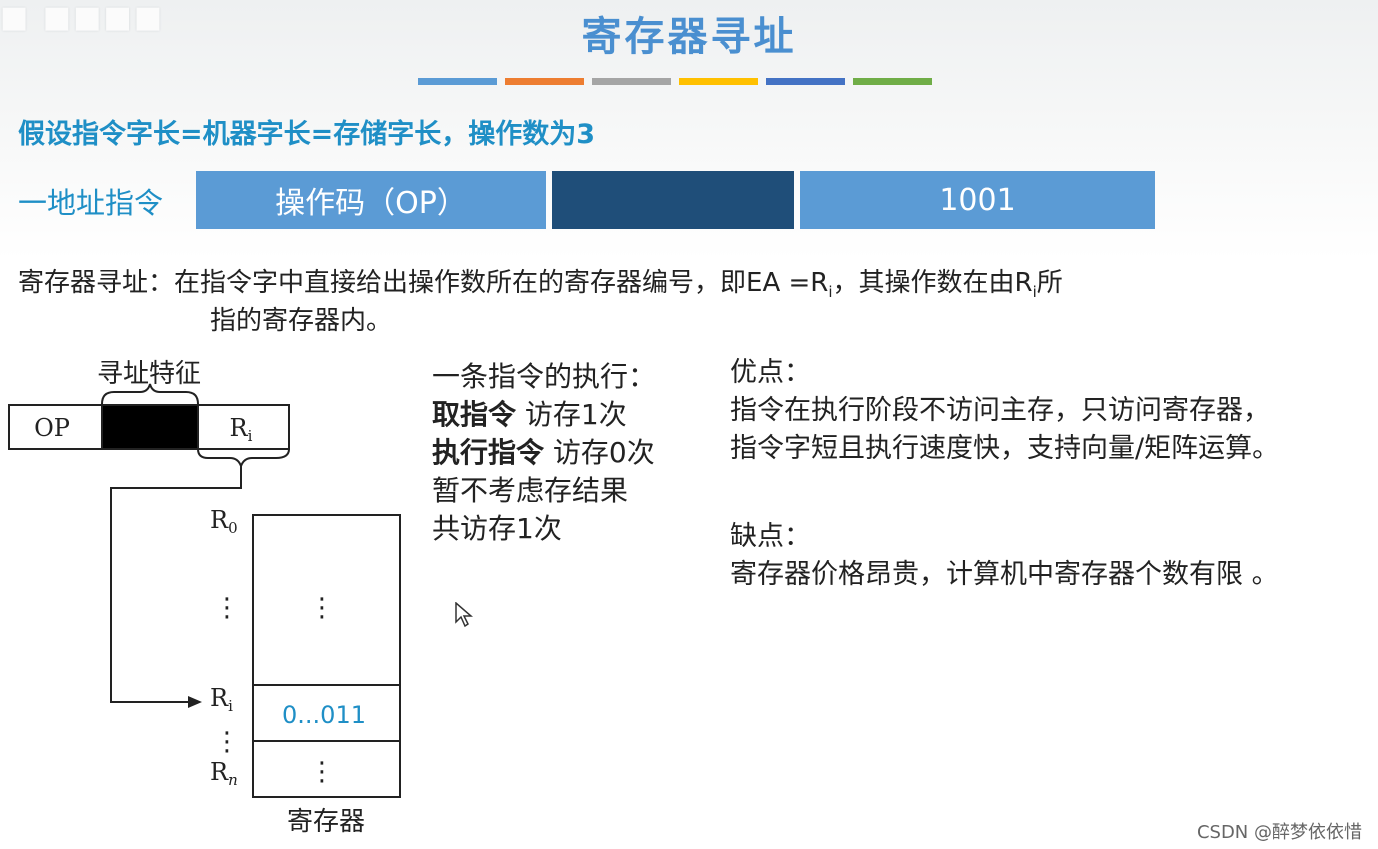  I want to click on definition-line-2: 指的寄存器内。, so click(301, 321).